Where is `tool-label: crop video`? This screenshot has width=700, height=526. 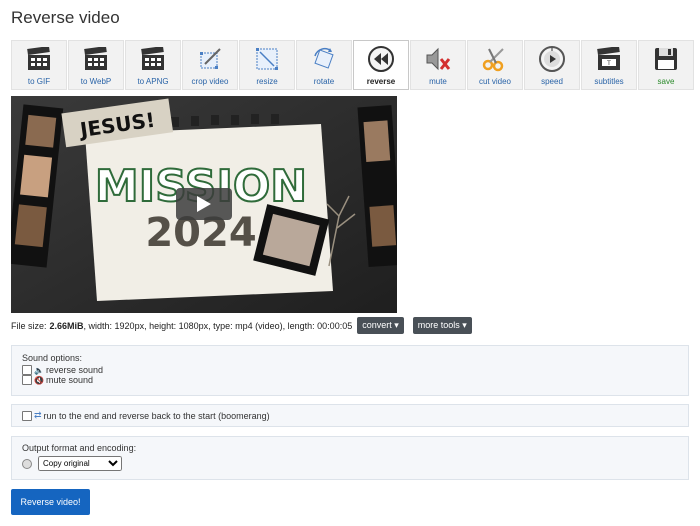
tool-label: crop video is located at coordinates (210, 81).